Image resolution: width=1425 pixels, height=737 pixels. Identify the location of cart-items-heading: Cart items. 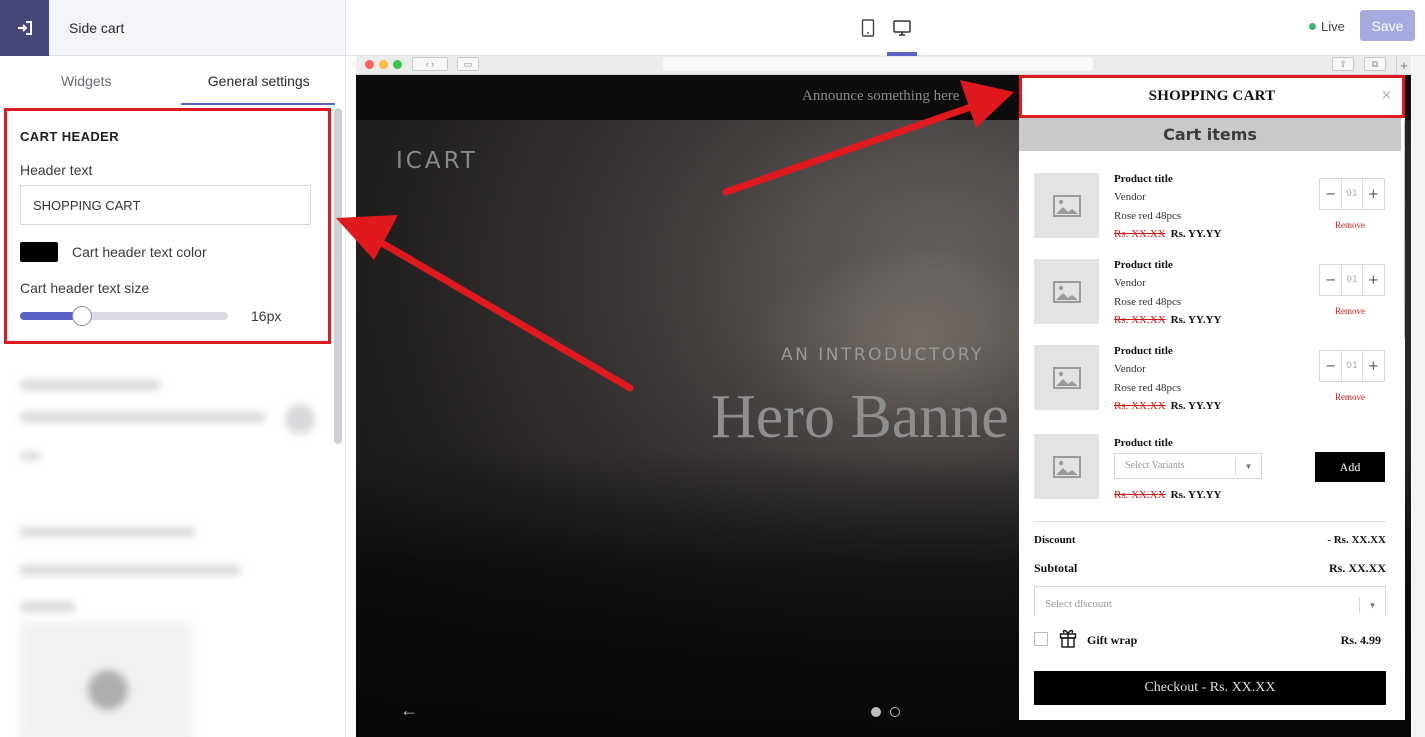
(1210, 134).